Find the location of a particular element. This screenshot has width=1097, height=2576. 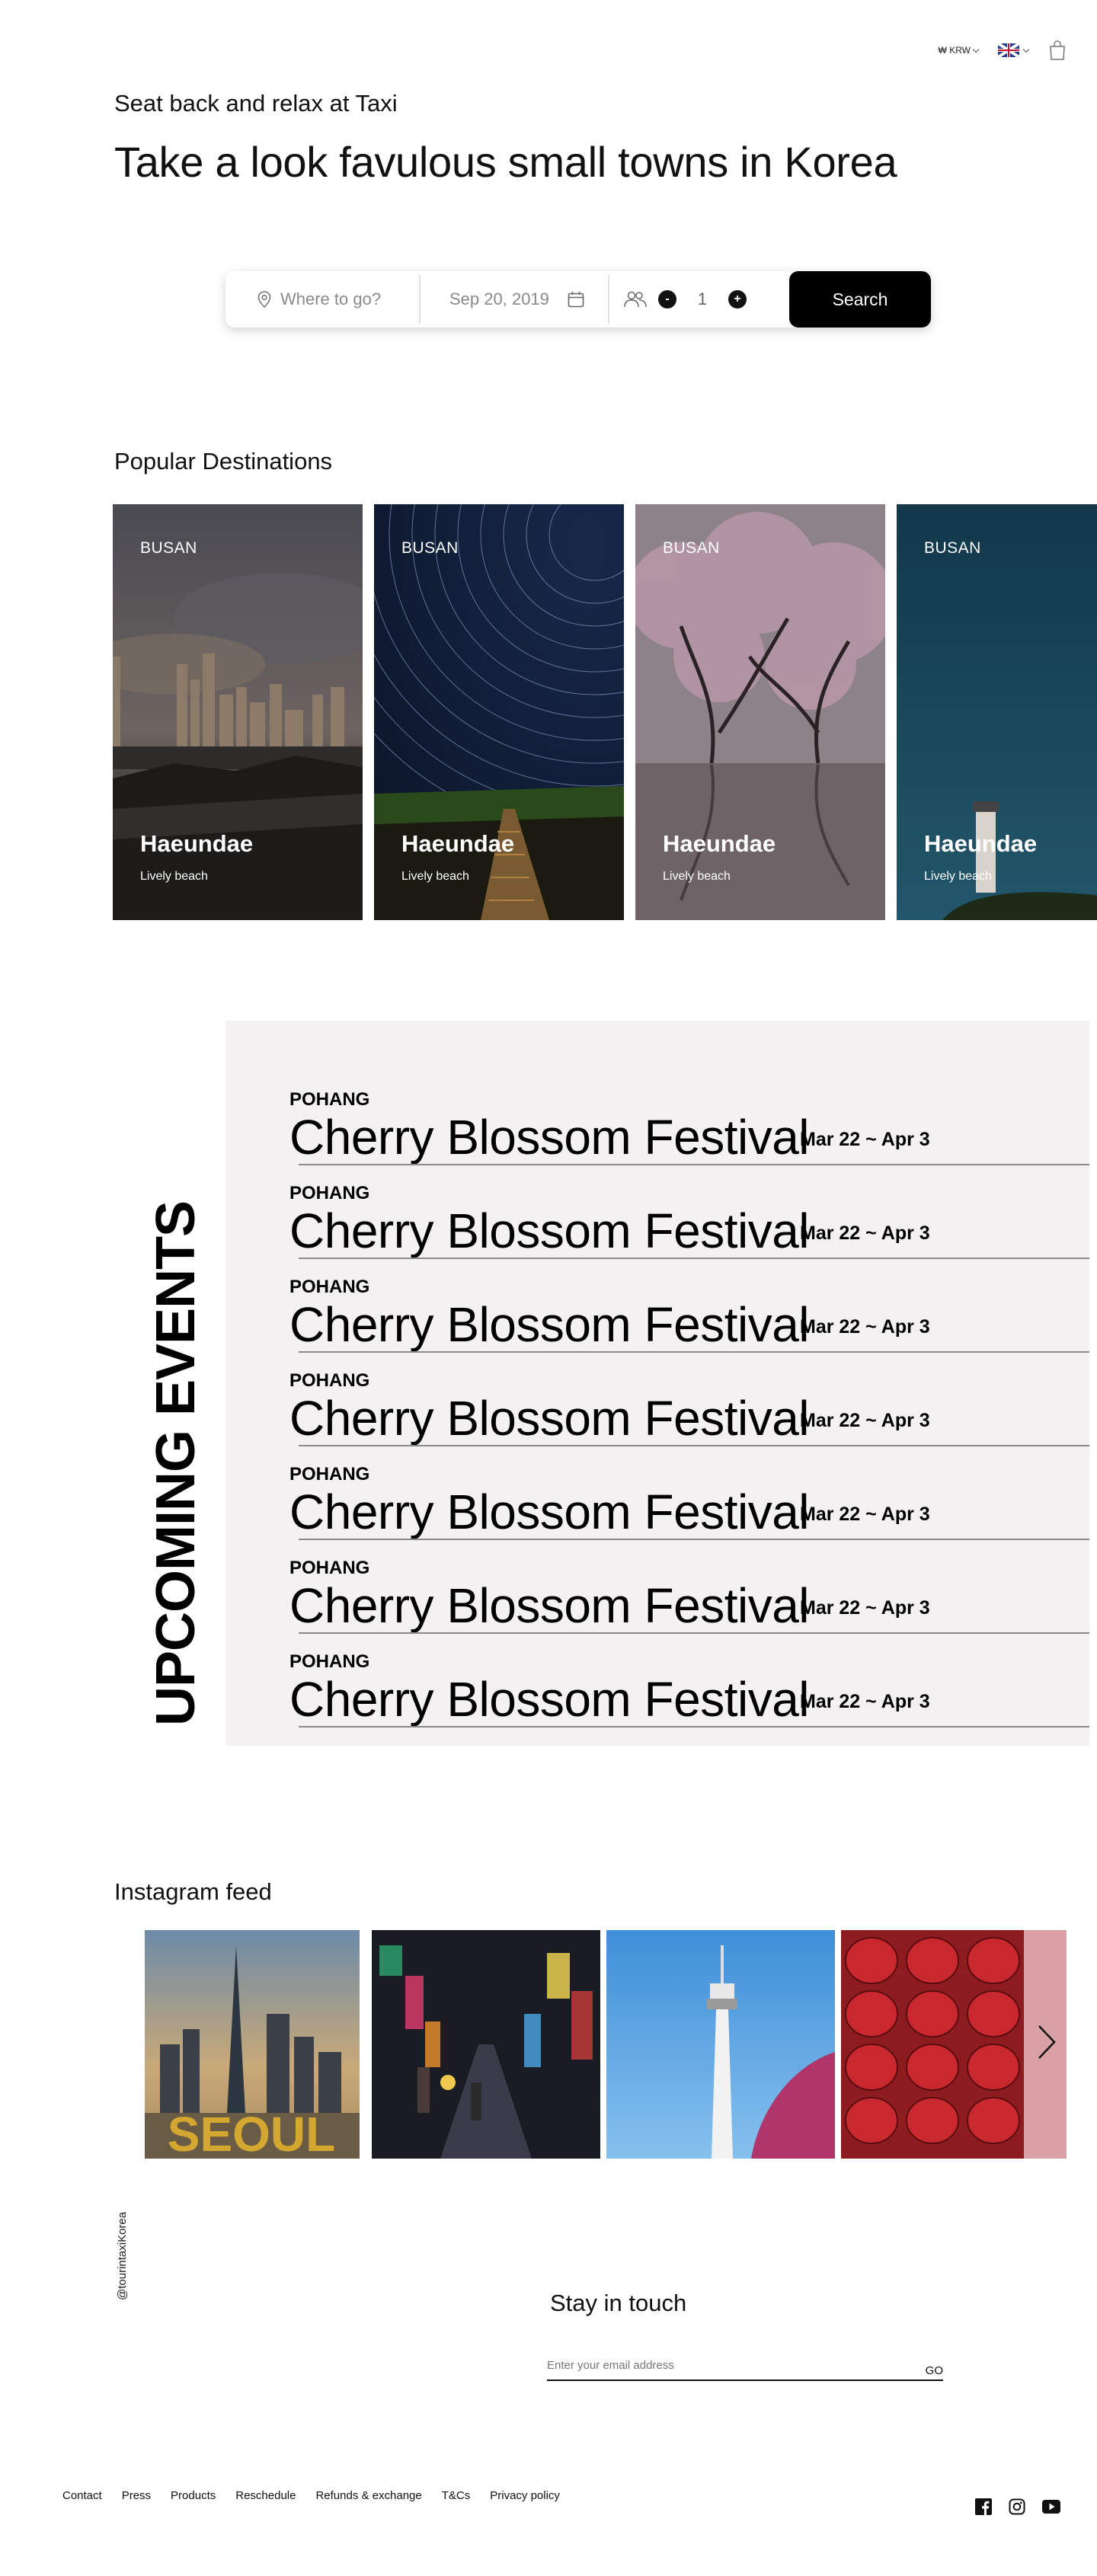

instagram-feed-title: Instagram feed is located at coordinates (193, 1891).